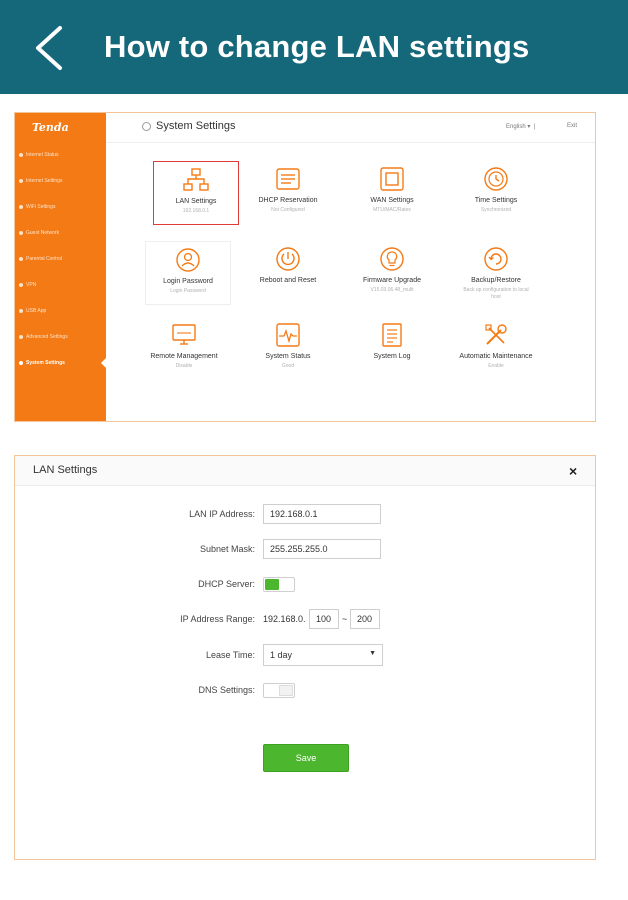 The image size is (628, 900). What do you see at coordinates (50, 127) in the screenshot?
I see `tenda-logo: Tenda` at bounding box center [50, 127].